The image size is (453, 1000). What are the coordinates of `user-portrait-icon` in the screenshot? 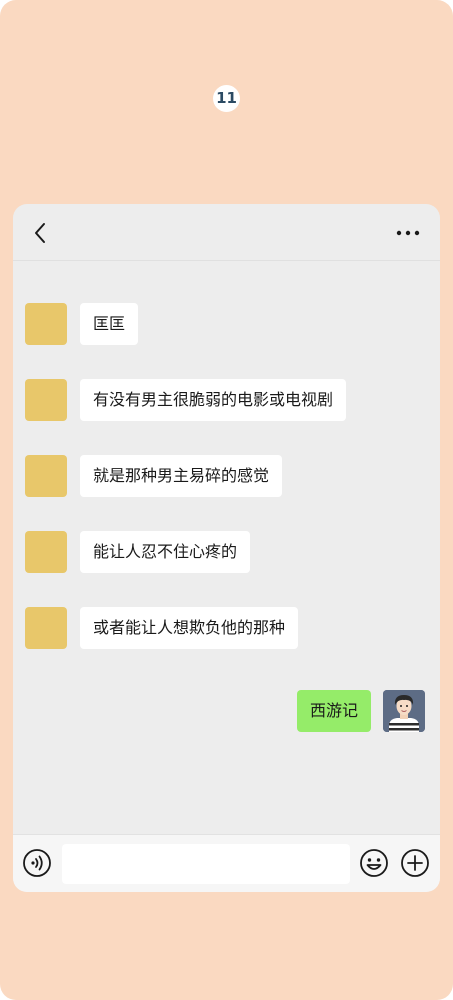 It's located at (404, 711).